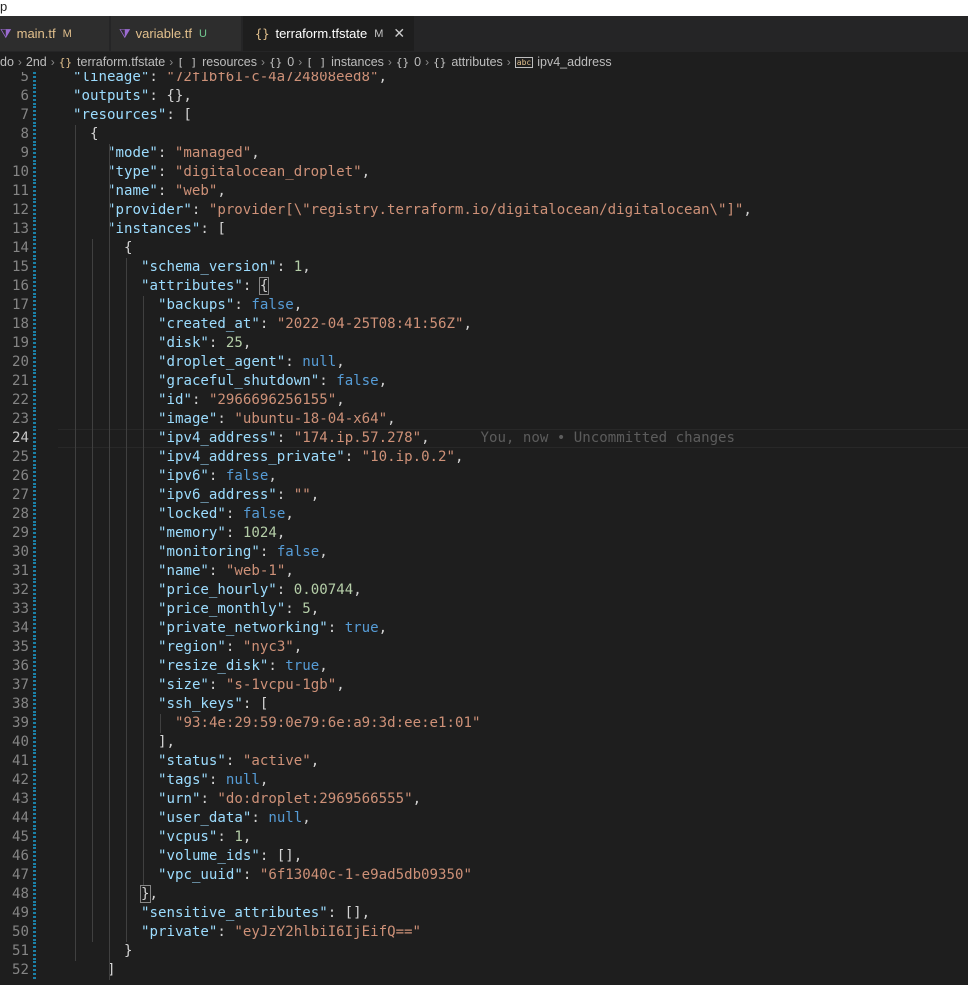  Describe the element at coordinates (484, 457) in the screenshot. I see `code-line: 25 "ipv4_address_private": "10.ip.0.2",` at that location.